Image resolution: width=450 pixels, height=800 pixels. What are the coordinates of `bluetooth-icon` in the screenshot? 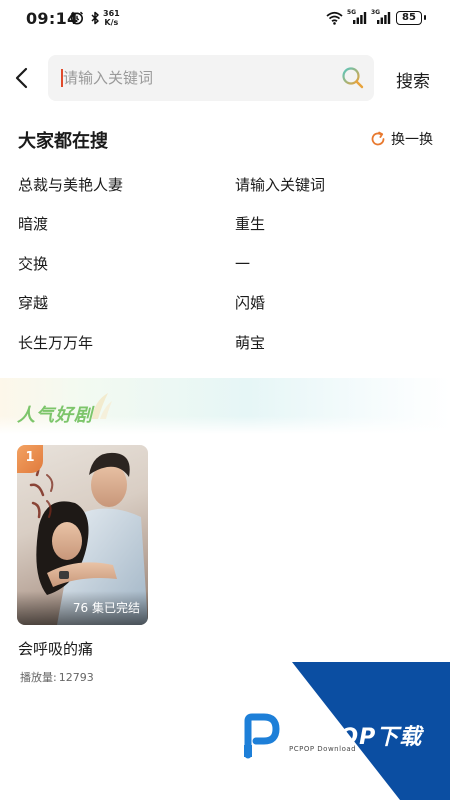 It's located at (95, 18).